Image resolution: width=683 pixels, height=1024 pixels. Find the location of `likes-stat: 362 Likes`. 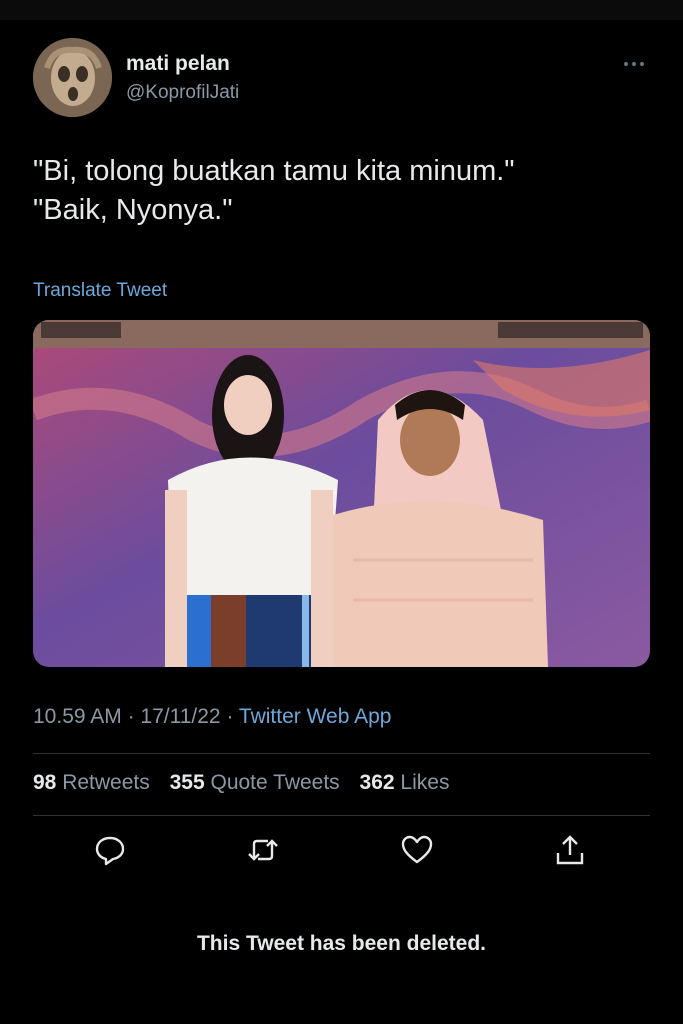

likes-stat: 362 Likes is located at coordinates (405, 782).